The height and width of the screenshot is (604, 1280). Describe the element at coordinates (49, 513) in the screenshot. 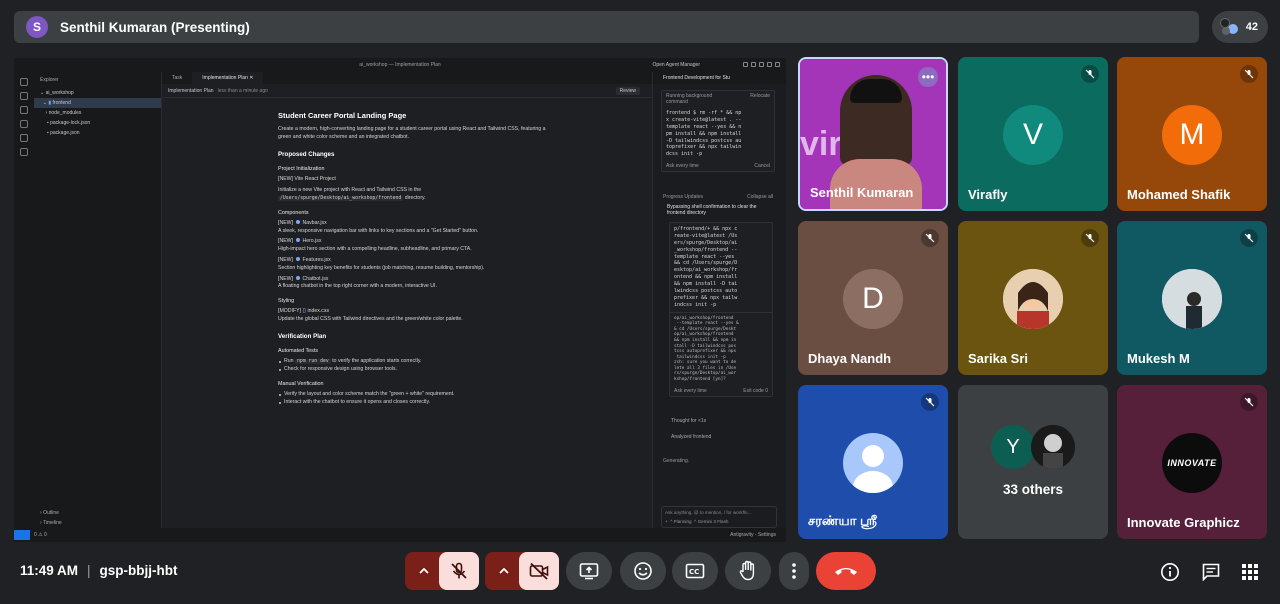

I see `outline-section: › Outline` at that location.